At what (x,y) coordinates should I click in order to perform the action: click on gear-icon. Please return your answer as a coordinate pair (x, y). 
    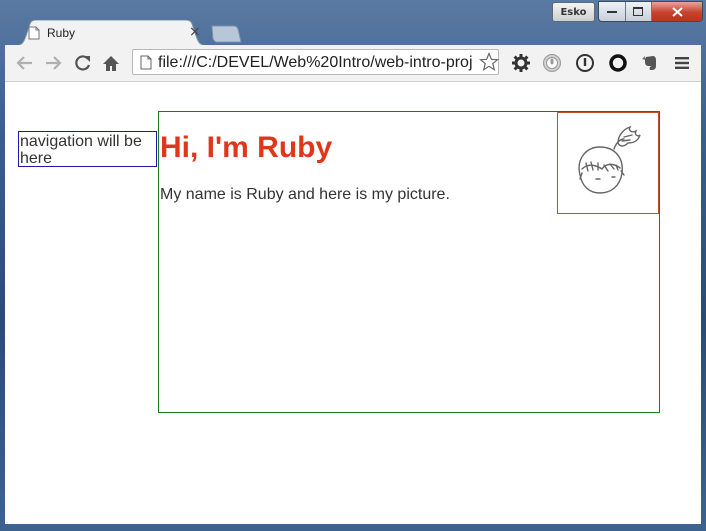
    Looking at the image, I should click on (521, 63).